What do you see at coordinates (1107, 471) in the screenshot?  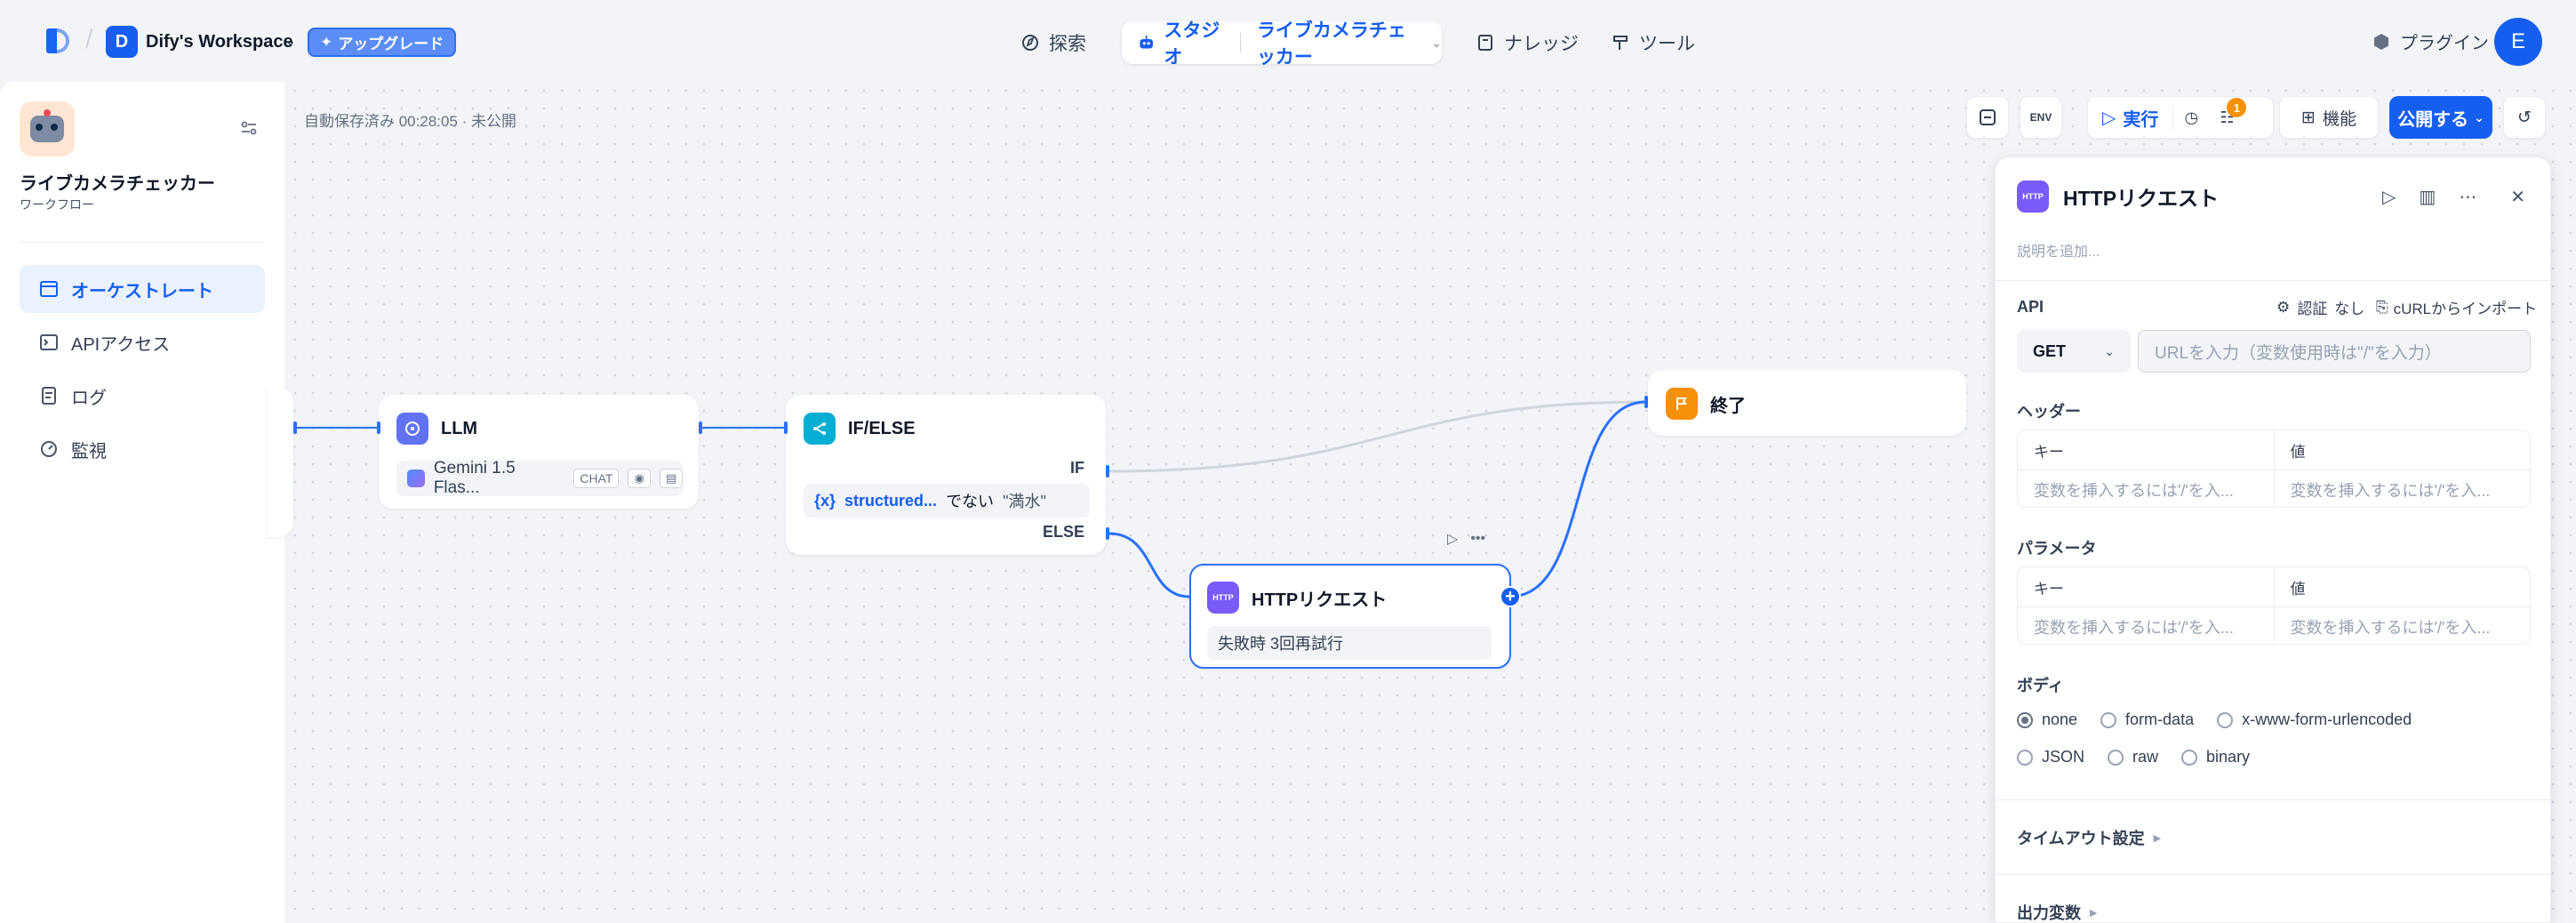 I see `if-output-port` at bounding box center [1107, 471].